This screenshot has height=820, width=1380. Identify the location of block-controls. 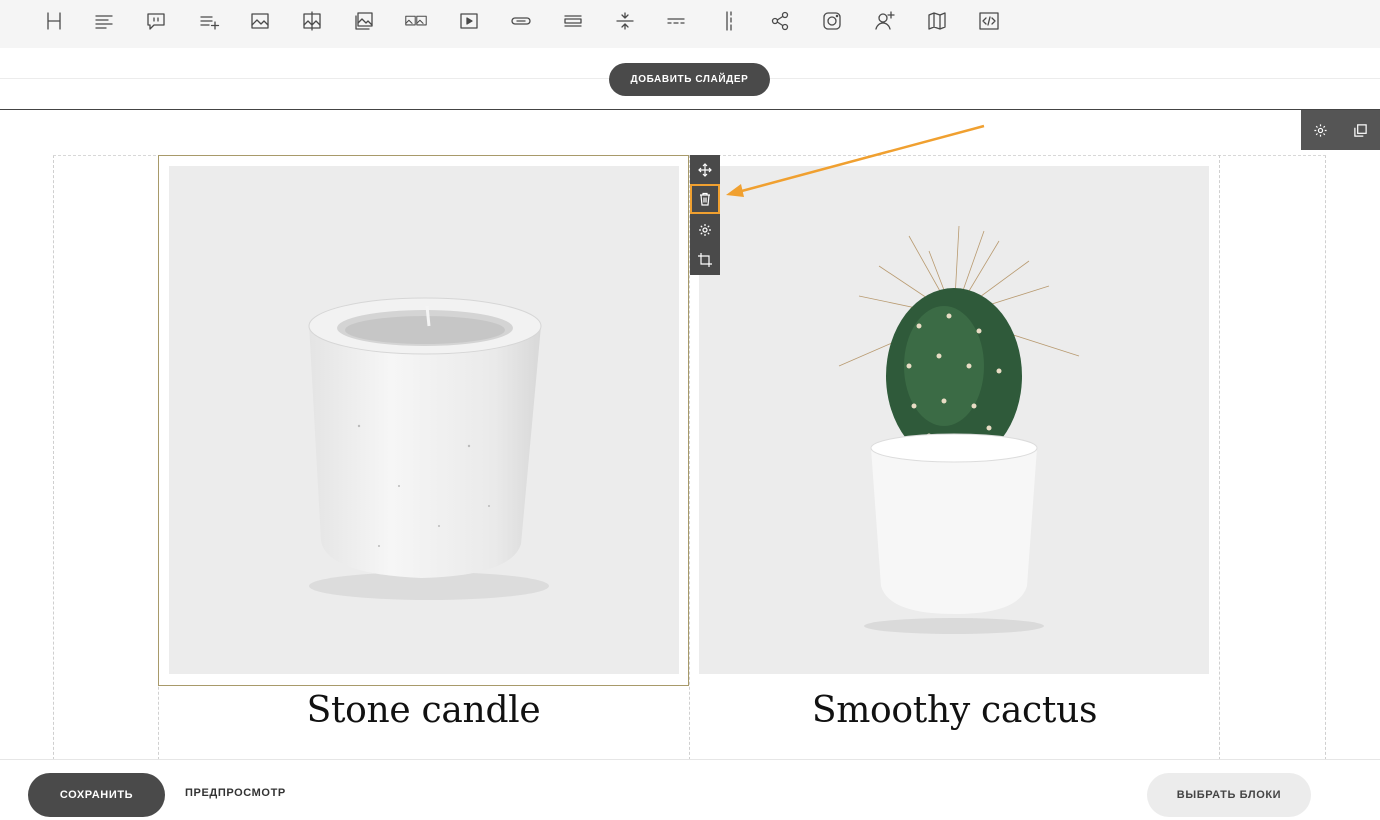
(1340, 130).